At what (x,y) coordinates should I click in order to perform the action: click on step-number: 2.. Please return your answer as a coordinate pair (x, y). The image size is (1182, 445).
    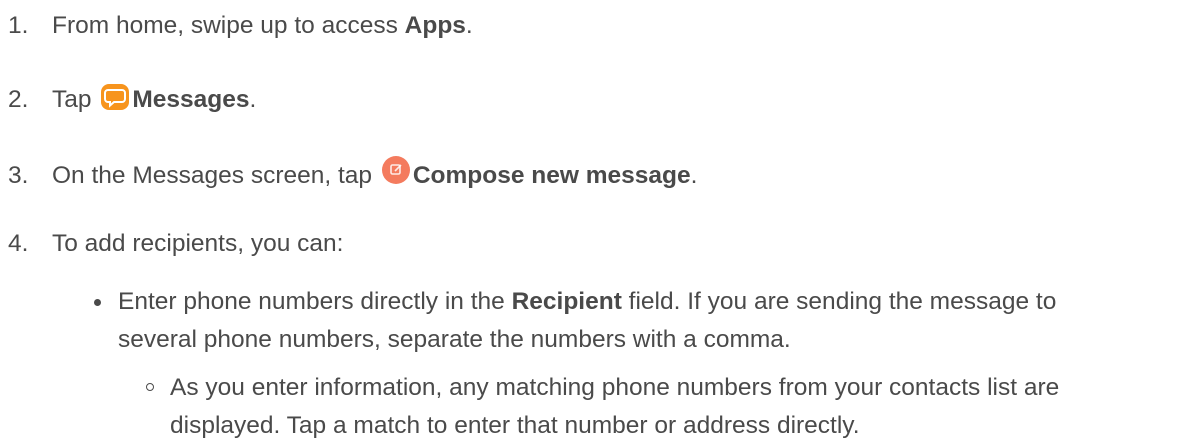
    Looking at the image, I should click on (18, 99).